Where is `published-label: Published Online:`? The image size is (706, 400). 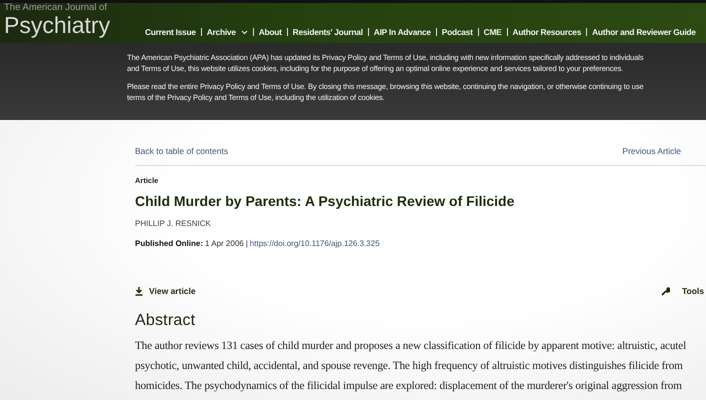 published-label: Published Online: is located at coordinates (169, 243).